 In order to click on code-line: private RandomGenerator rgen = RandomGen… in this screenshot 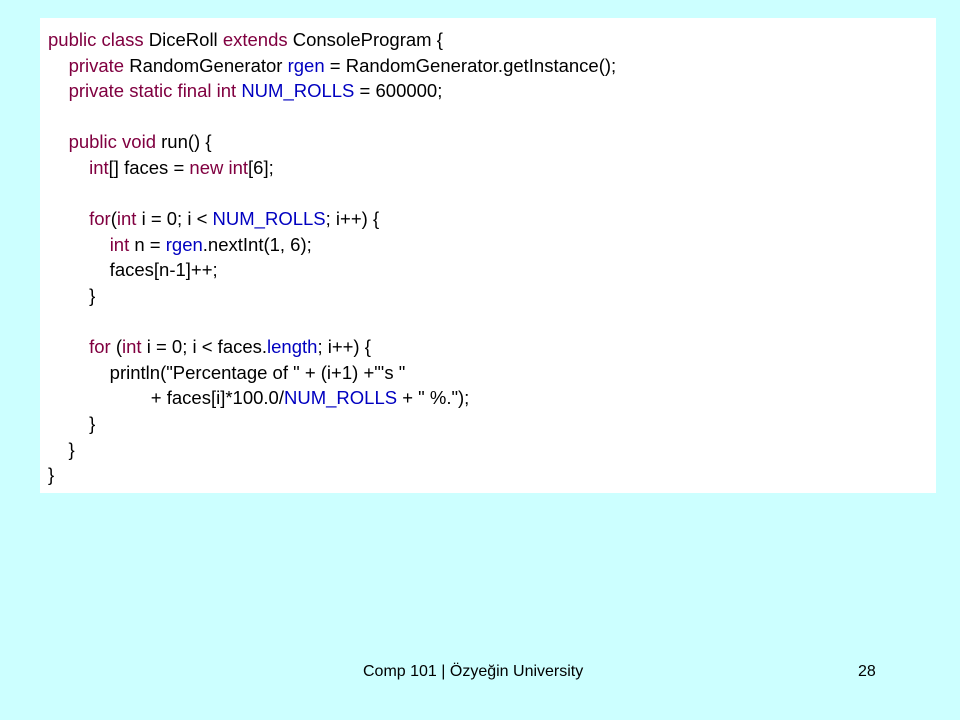, I will do `click(492, 66)`.